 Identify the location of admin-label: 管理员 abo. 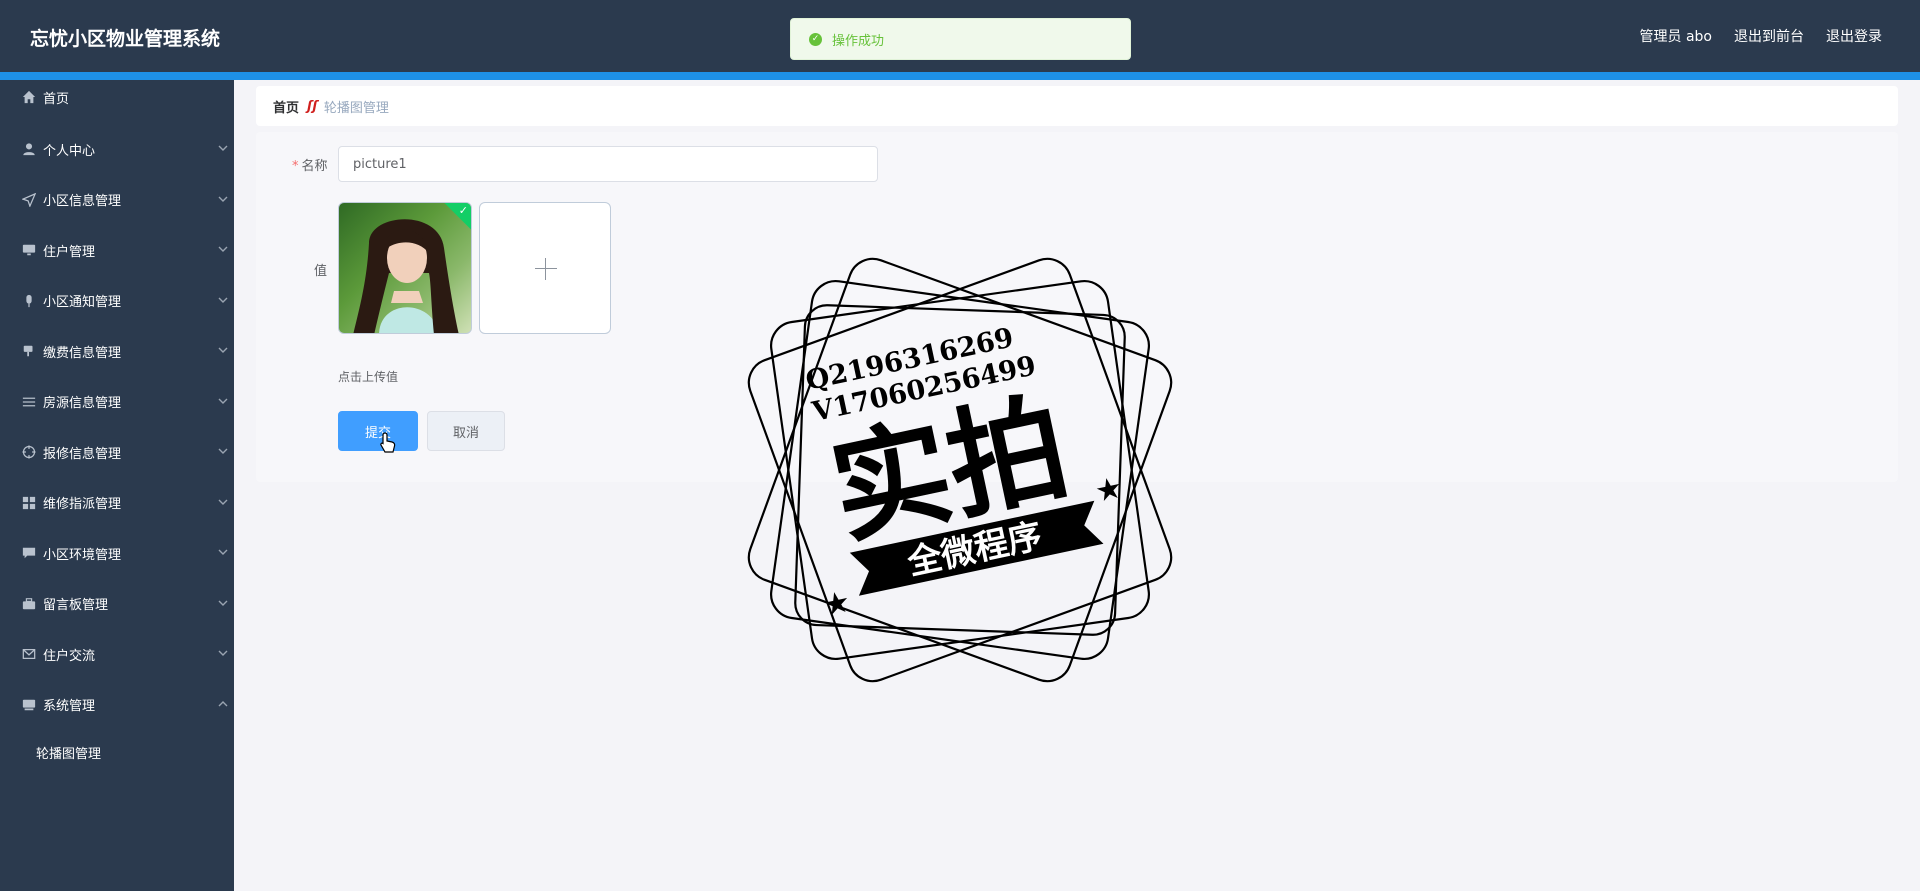
(1675, 37).